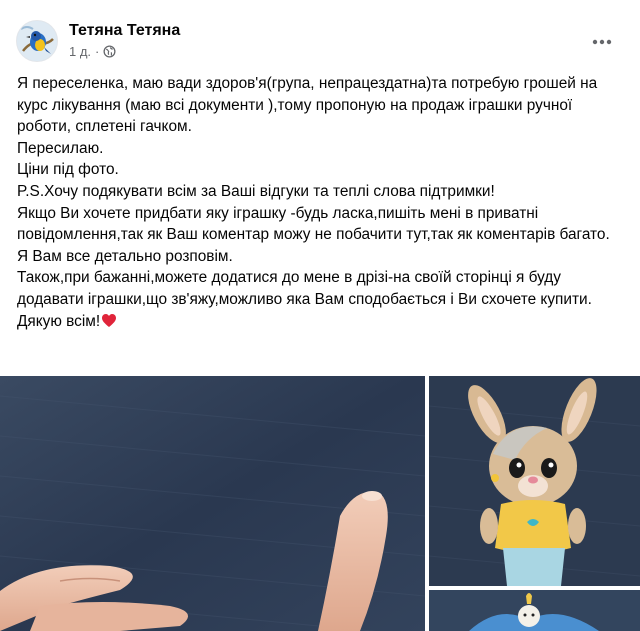  I want to click on more-horizontal-icon, so click(602, 42).